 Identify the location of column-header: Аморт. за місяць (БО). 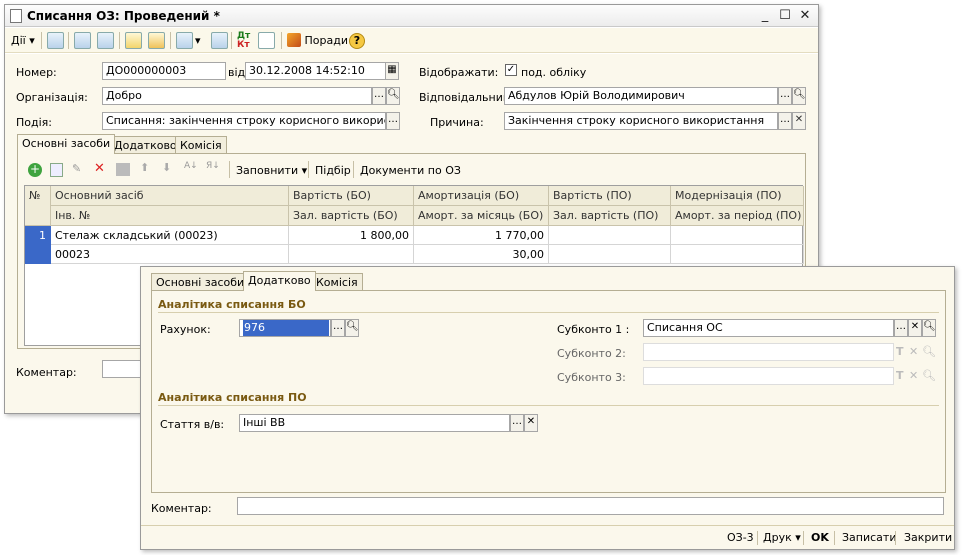
(481, 216).